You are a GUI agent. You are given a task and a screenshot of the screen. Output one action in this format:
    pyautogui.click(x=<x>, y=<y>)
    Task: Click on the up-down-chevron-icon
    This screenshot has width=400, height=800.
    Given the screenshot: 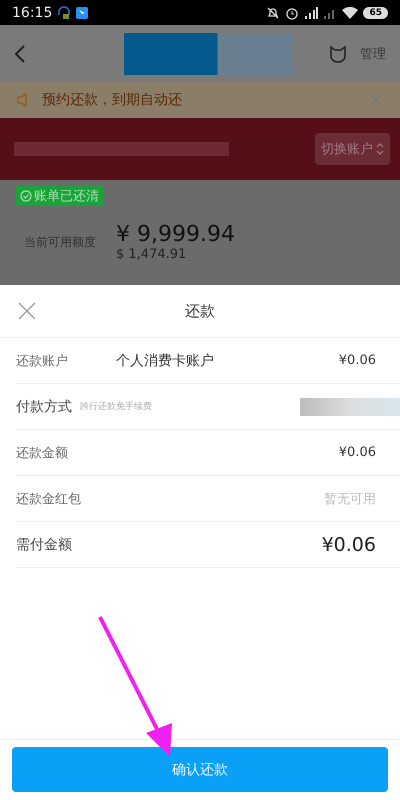 What is the action you would take?
    pyautogui.click(x=380, y=149)
    